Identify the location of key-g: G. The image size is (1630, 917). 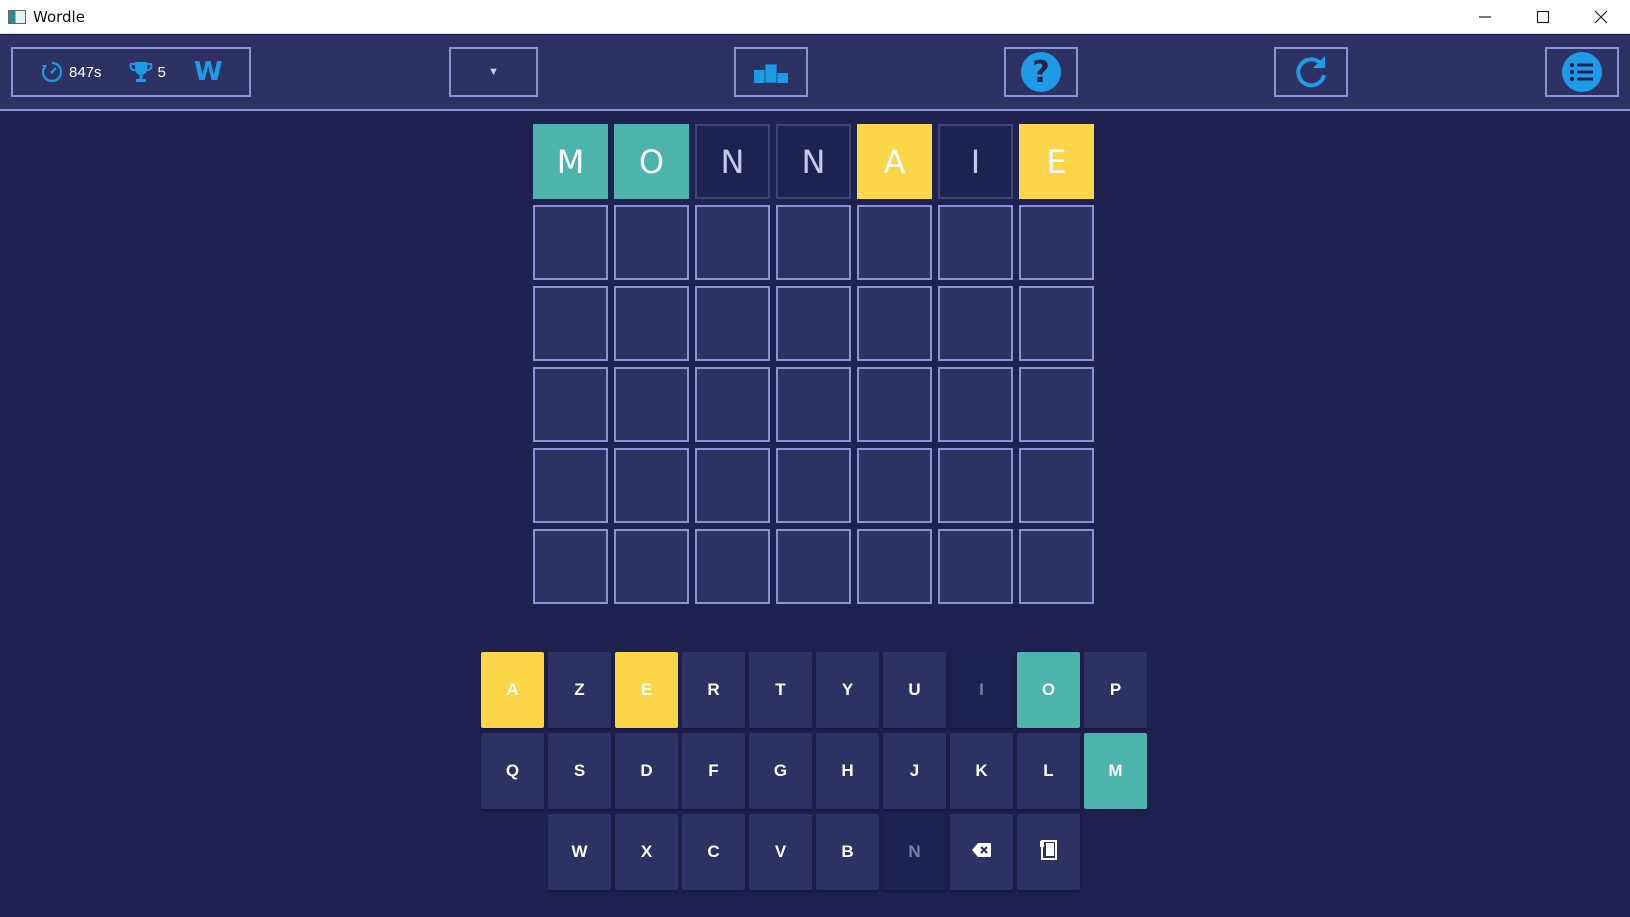
(780, 771).